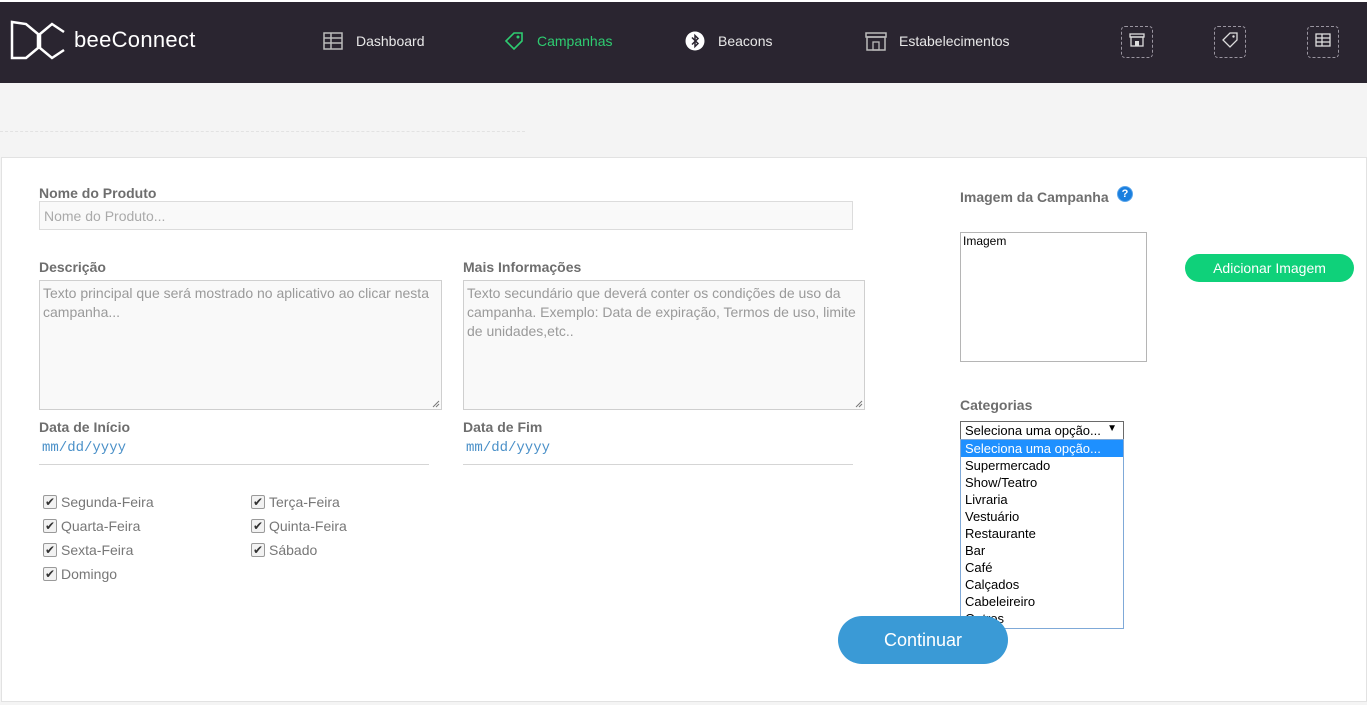 The image size is (1367, 705). What do you see at coordinates (1042, 601) in the screenshot?
I see `option-cabeleireiro: Cabeleireiro` at bounding box center [1042, 601].